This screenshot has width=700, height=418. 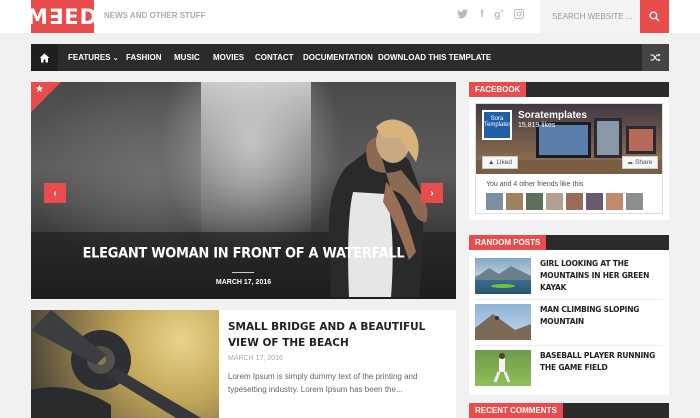 I want to click on facebook-widget-title: FACEBOOK, so click(x=498, y=89).